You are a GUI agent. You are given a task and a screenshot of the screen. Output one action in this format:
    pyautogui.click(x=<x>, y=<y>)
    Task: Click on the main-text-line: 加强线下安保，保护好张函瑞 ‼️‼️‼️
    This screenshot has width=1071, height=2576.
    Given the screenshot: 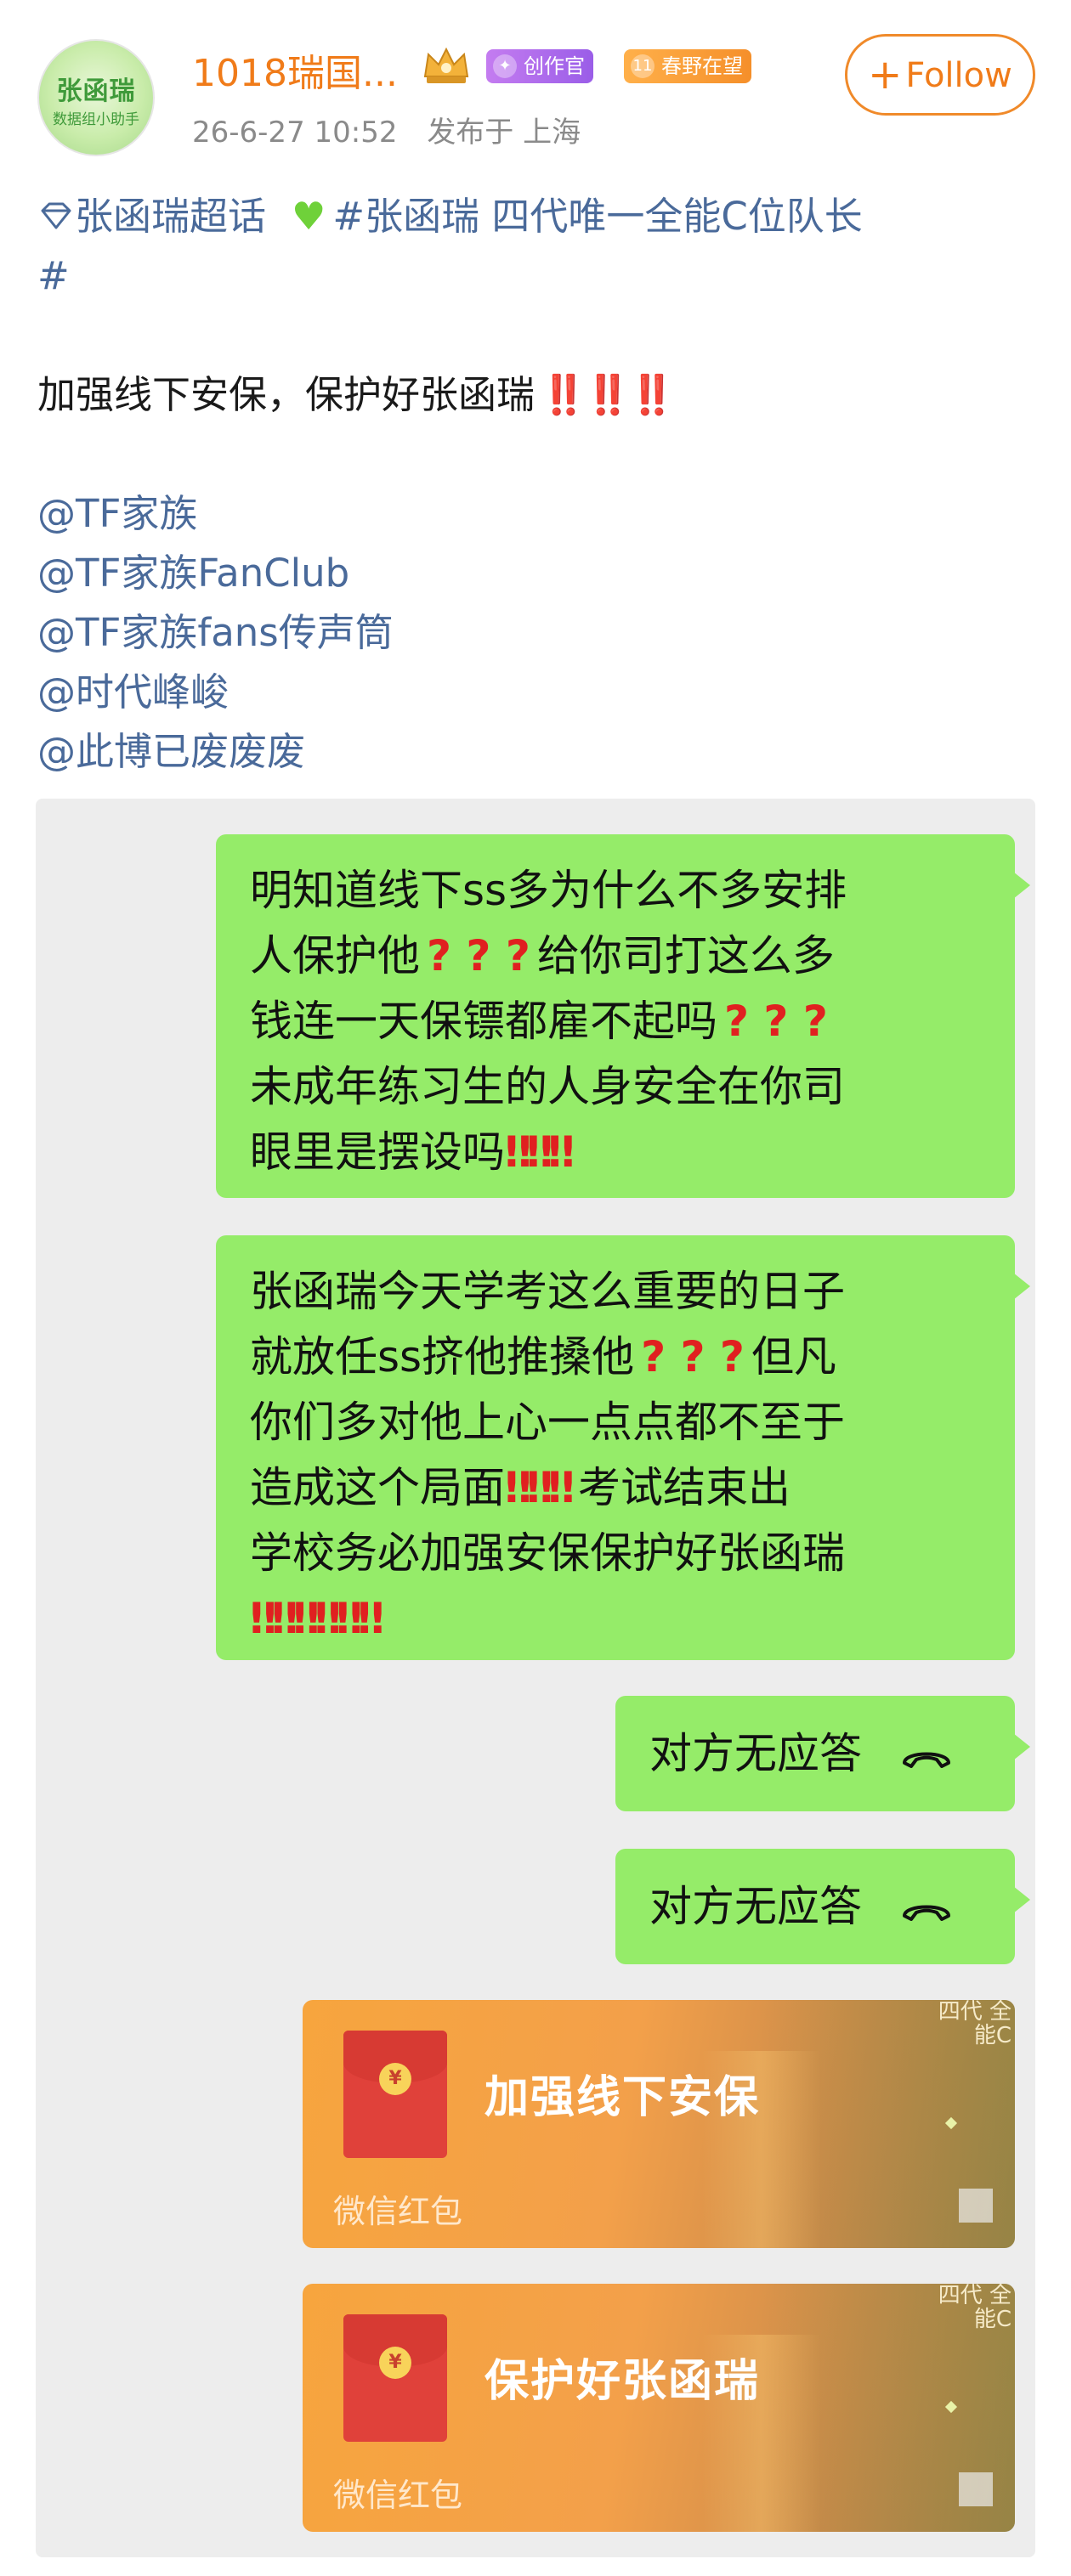 What is the action you would take?
    pyautogui.click(x=538, y=395)
    